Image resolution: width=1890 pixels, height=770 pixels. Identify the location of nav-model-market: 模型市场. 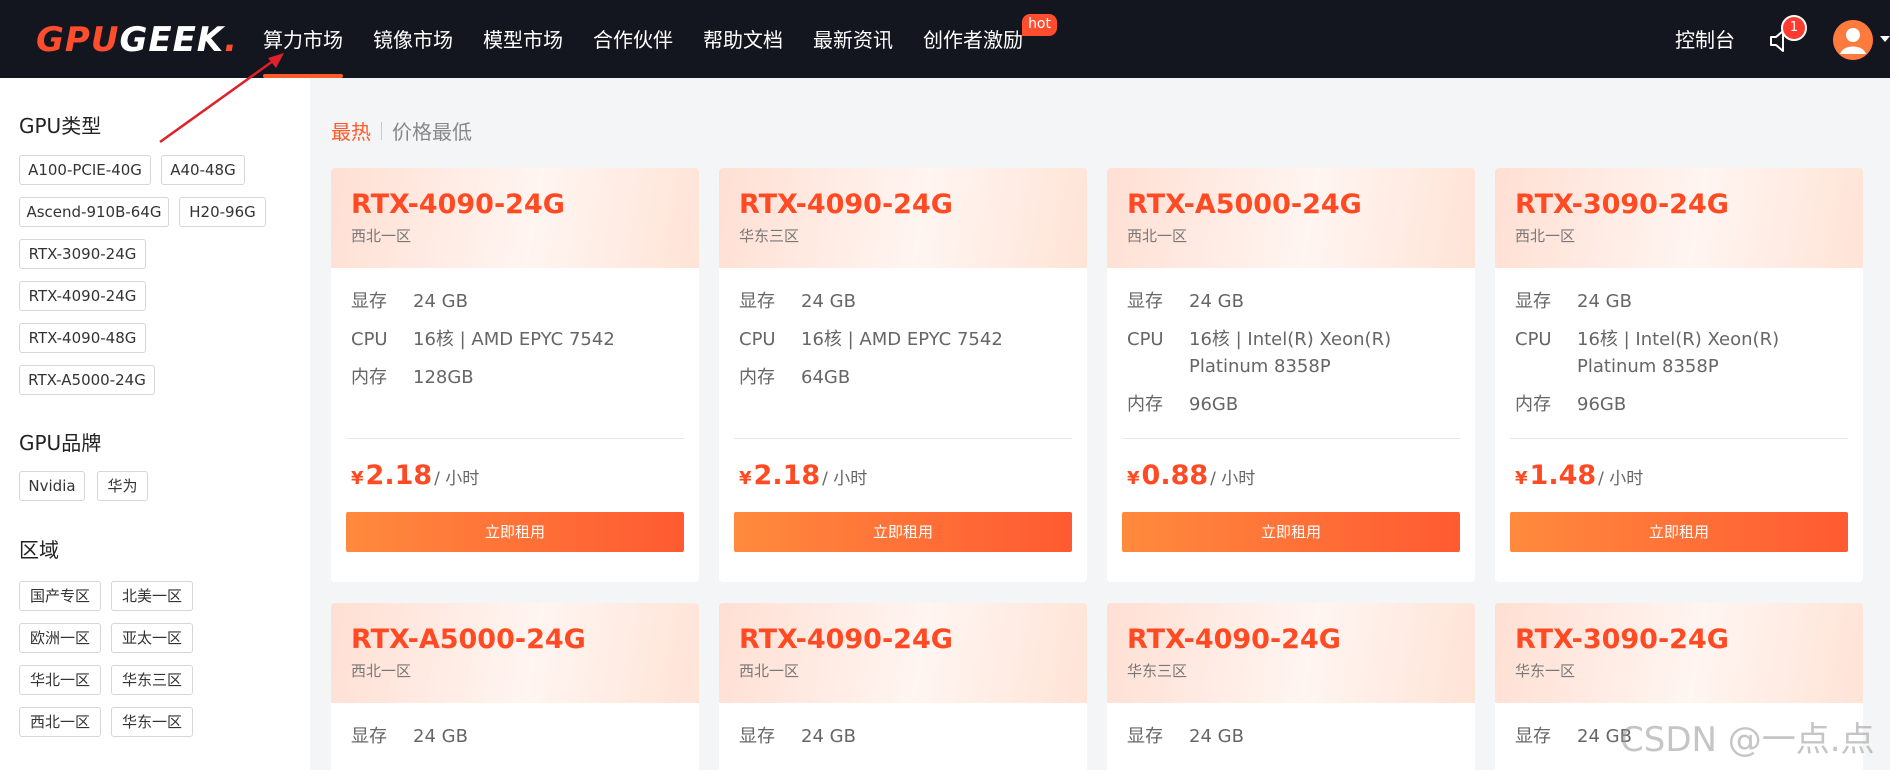
(523, 39).